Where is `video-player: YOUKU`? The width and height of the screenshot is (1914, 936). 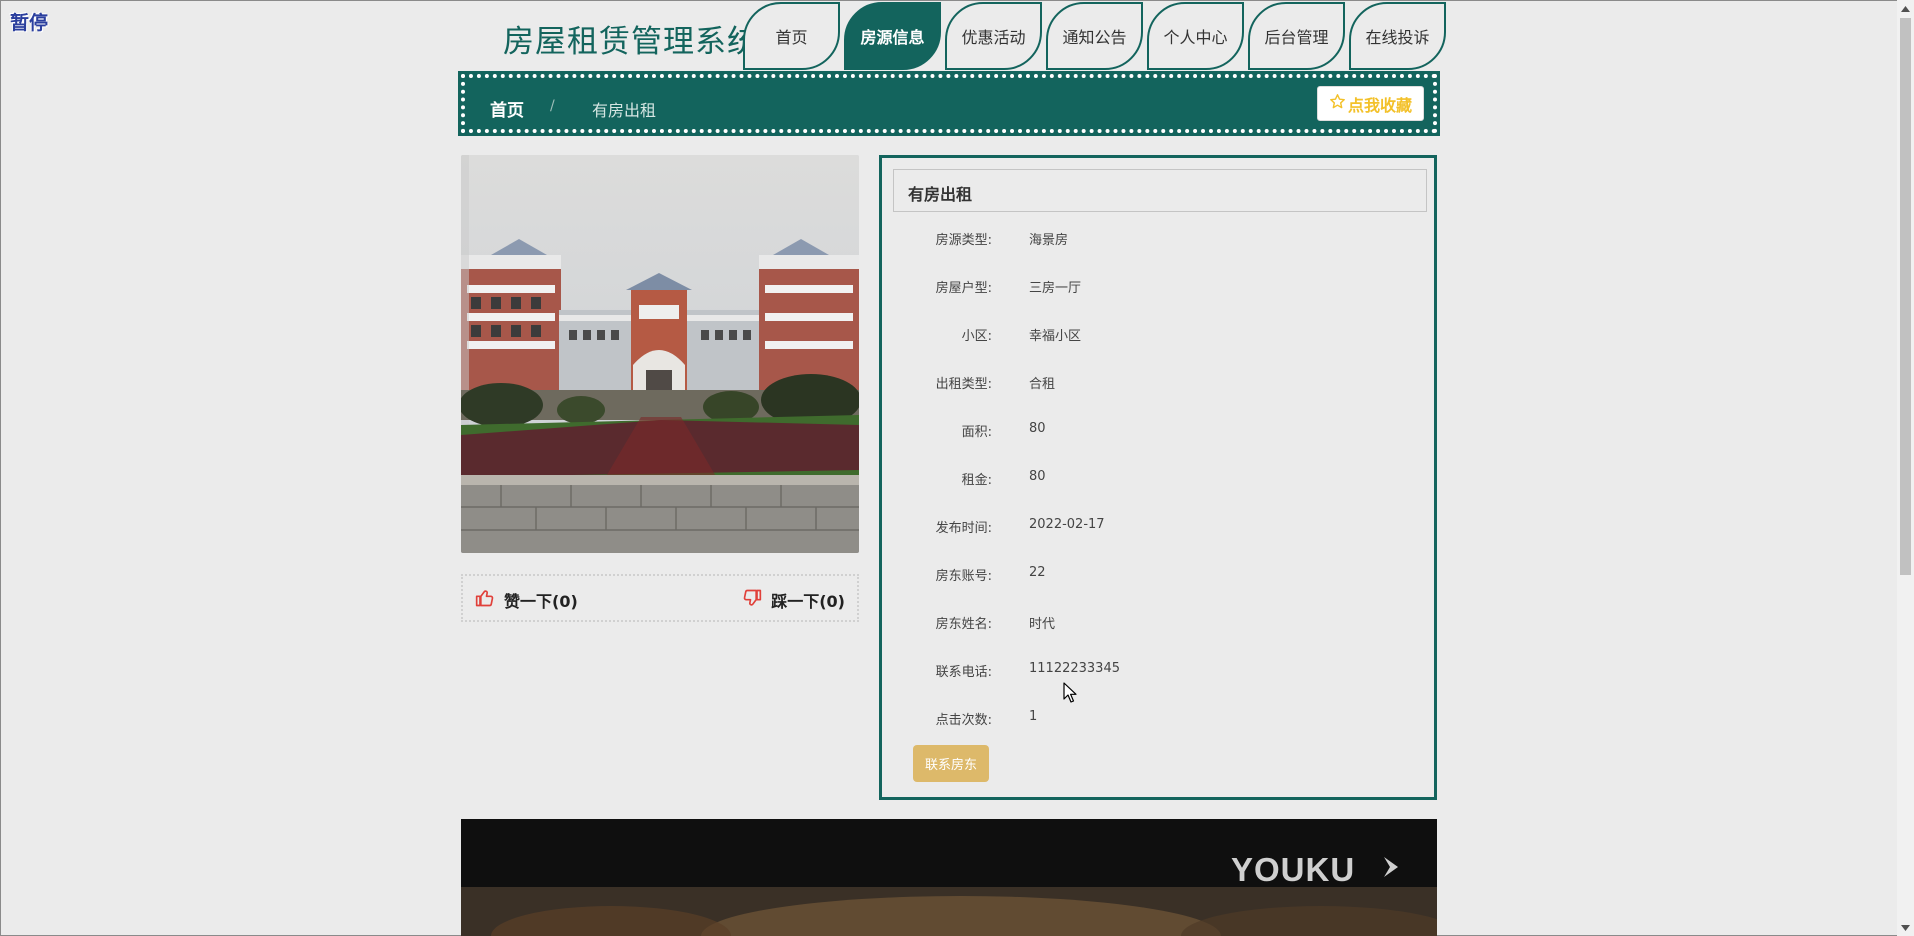
video-player: YOUKU is located at coordinates (949, 877).